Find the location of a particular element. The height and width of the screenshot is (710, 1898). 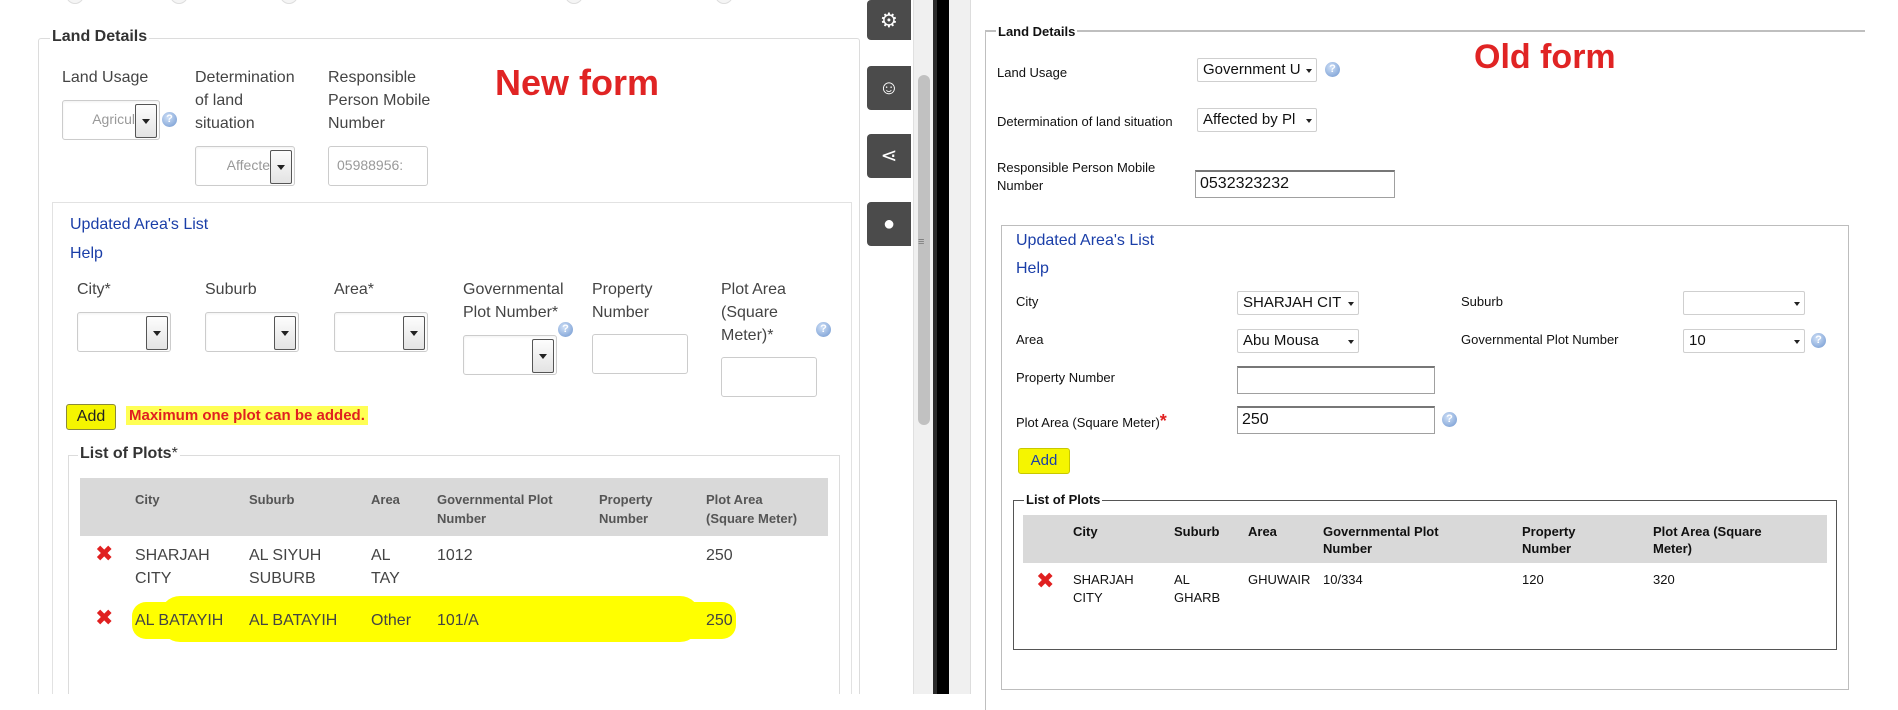

mobile-label-line: Number is located at coordinates (1020, 185).